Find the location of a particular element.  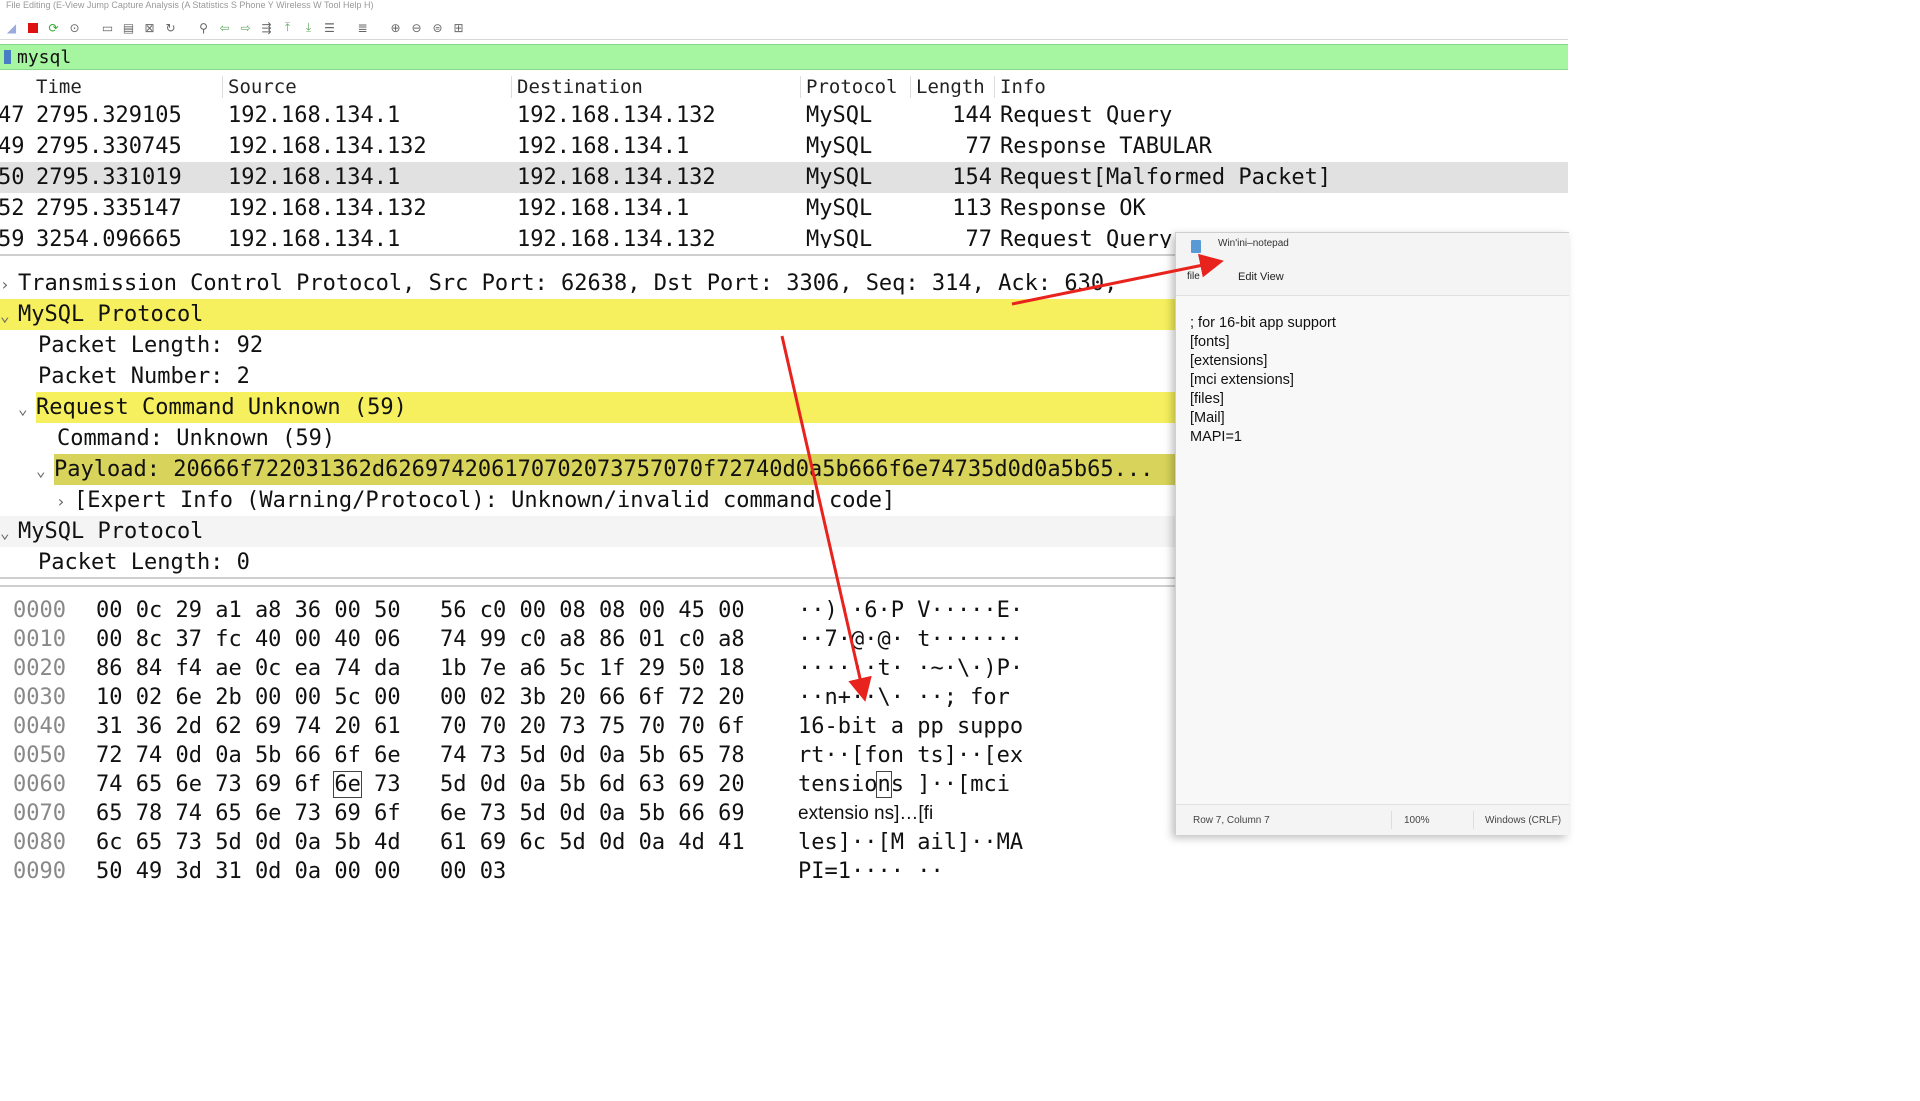

hex-ascii-selected: n is located at coordinates (884, 784).